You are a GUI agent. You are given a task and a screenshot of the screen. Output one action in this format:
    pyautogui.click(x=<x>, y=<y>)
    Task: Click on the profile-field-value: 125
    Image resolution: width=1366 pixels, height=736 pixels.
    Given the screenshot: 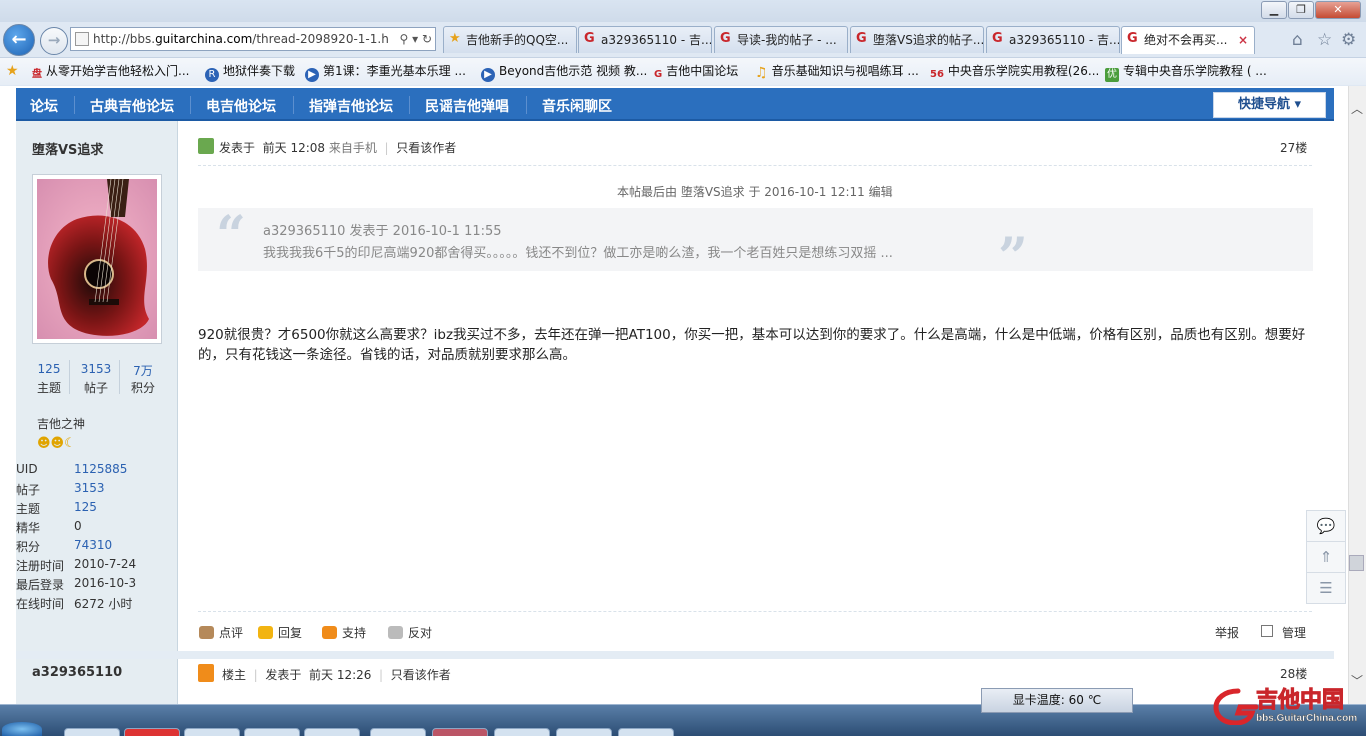 What is the action you would take?
    pyautogui.click(x=85, y=507)
    